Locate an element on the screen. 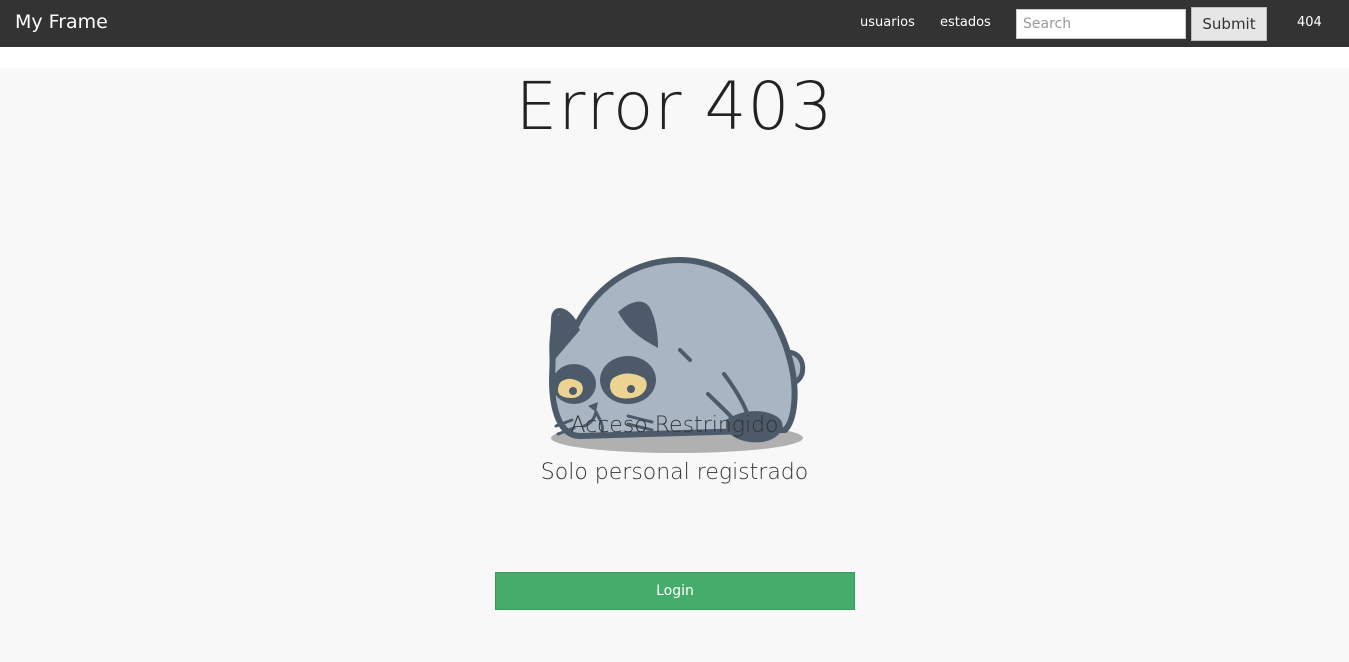  search-input is located at coordinates (1101, 24).